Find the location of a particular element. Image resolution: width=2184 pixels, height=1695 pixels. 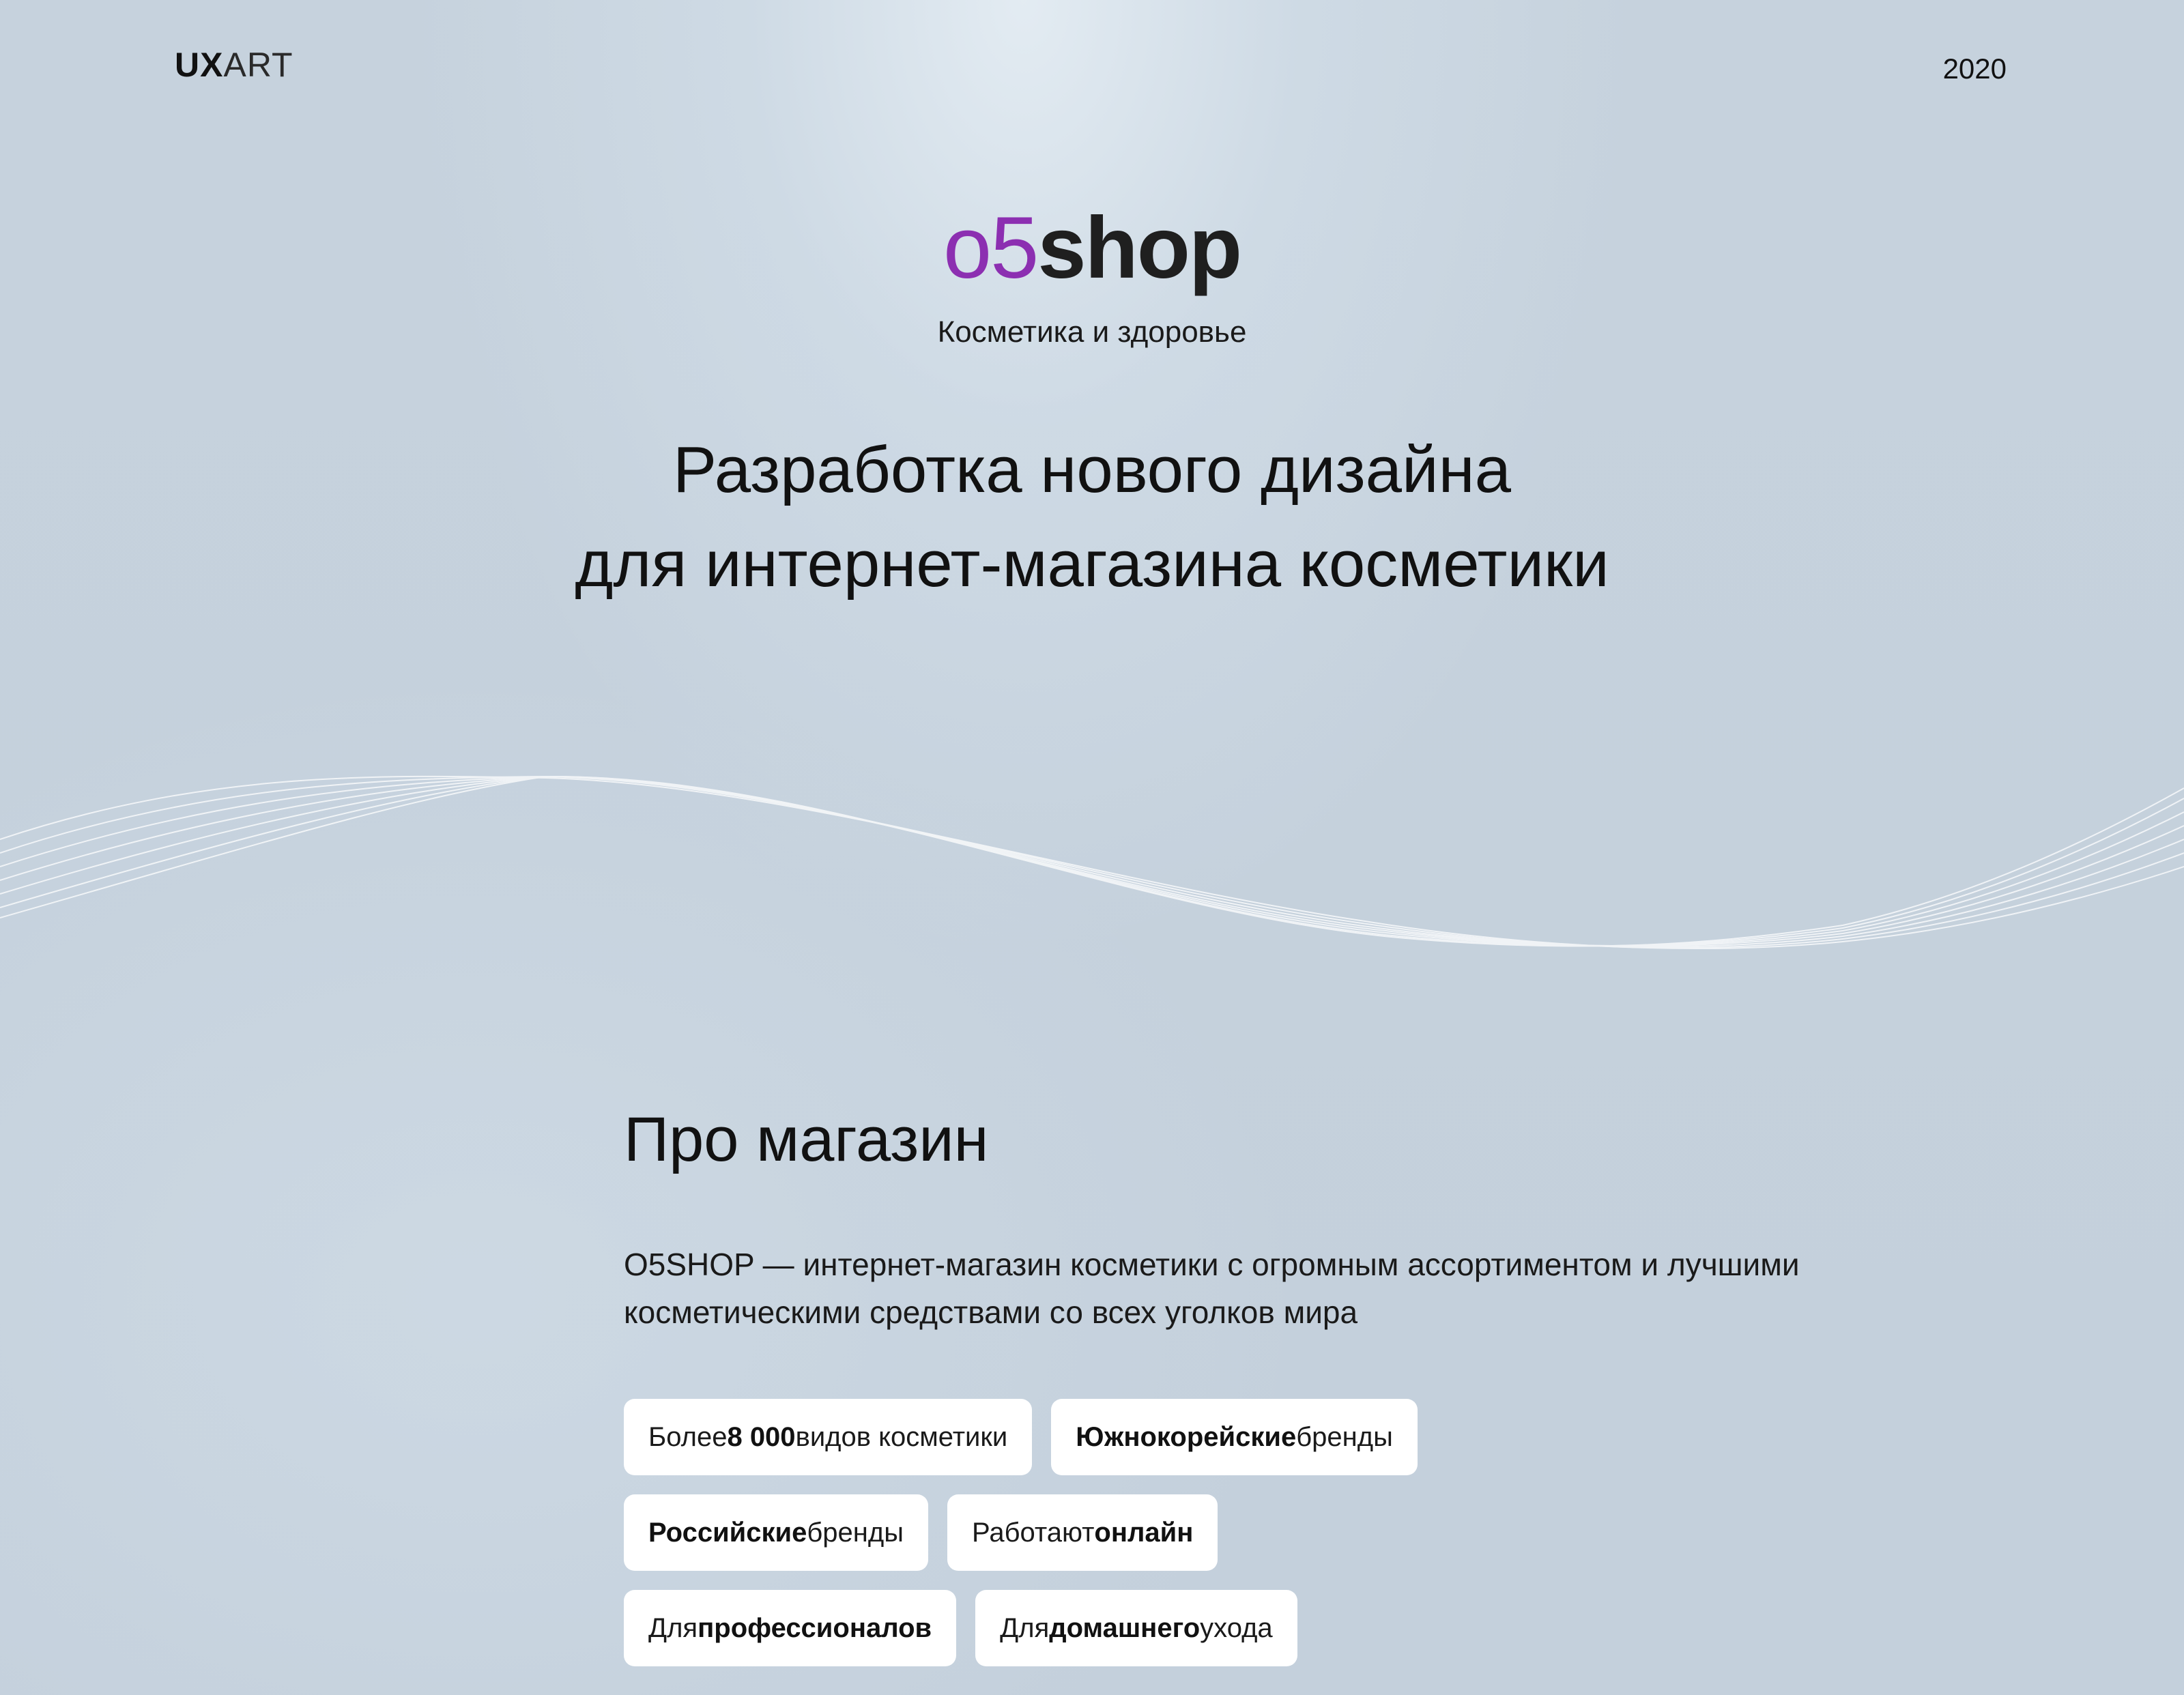

brand-name-accent: o5 is located at coordinates (991, 248).